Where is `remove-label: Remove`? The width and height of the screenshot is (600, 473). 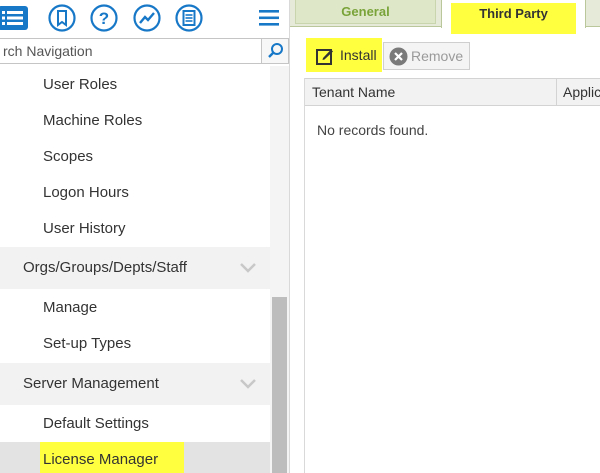 remove-label: Remove is located at coordinates (437, 56).